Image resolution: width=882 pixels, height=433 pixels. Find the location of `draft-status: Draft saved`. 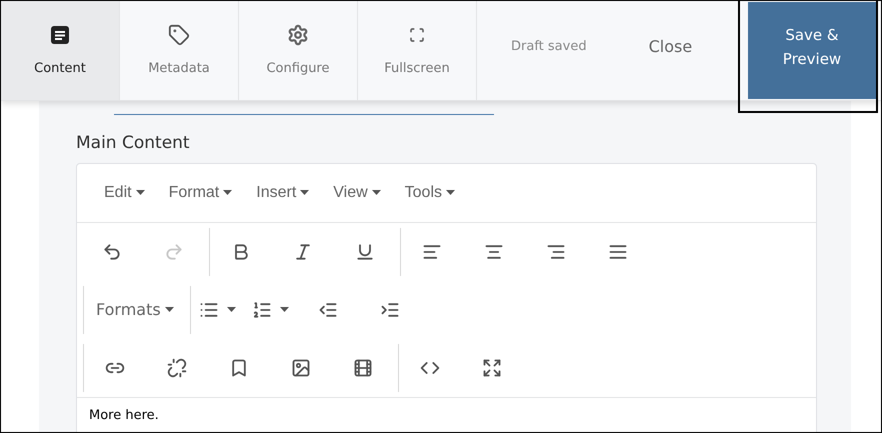

draft-status: Draft saved is located at coordinates (549, 47).